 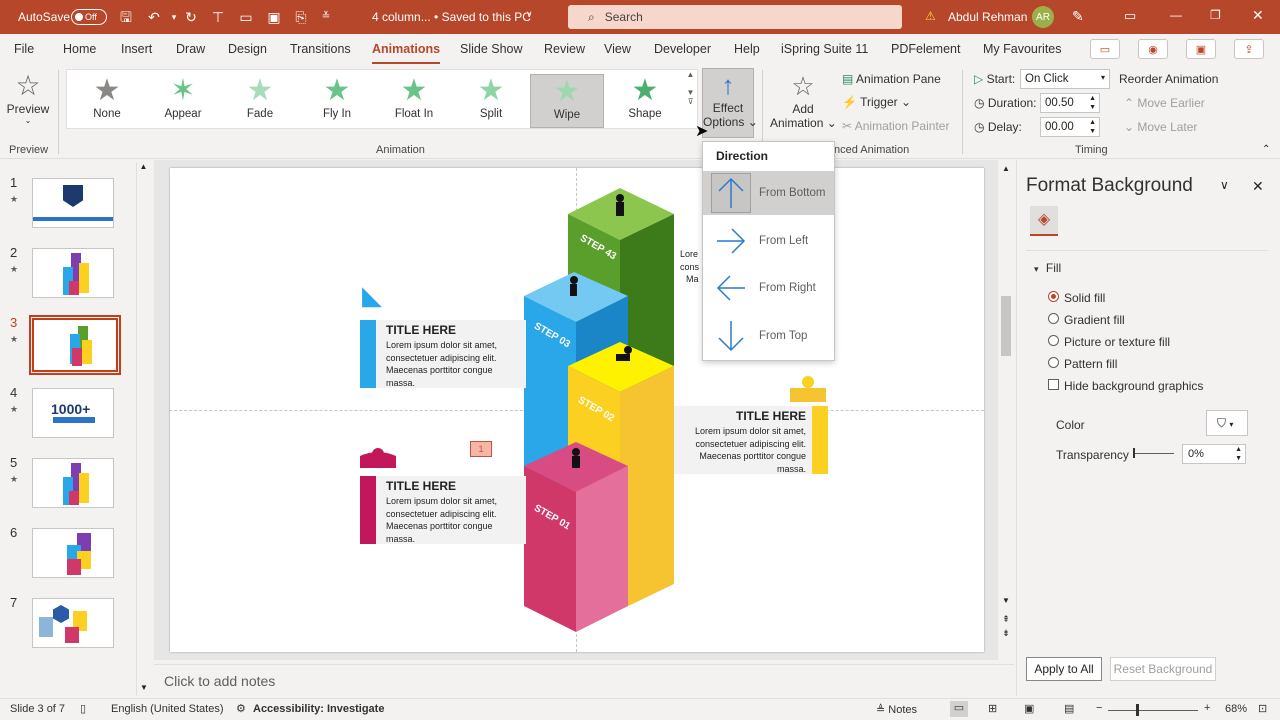 What do you see at coordinates (1064, 669) in the screenshot?
I see `apply-to-all-button: Apply to All` at bounding box center [1064, 669].